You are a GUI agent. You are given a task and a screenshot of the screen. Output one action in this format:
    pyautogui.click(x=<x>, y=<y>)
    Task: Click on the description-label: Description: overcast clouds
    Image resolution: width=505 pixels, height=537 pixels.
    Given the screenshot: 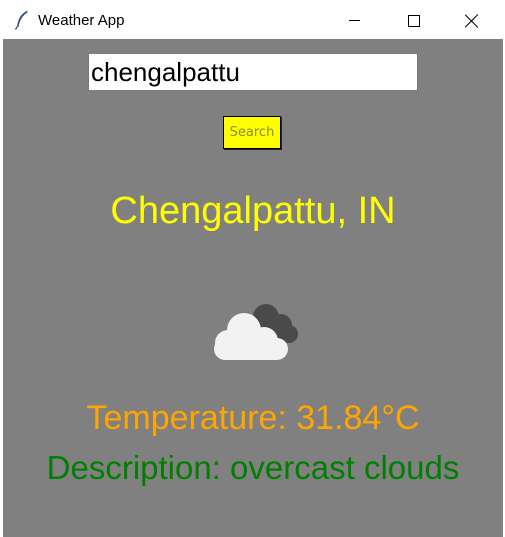 What is the action you would take?
    pyautogui.click(x=253, y=467)
    